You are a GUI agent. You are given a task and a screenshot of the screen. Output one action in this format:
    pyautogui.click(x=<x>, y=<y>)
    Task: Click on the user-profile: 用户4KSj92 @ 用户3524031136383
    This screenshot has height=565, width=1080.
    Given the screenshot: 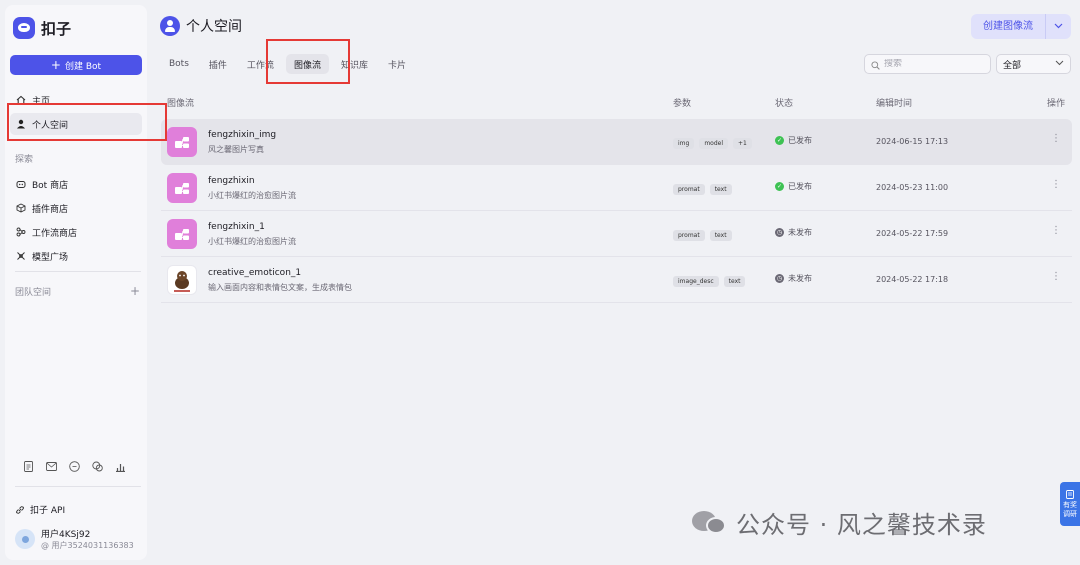 What is the action you would take?
    pyautogui.click(x=74, y=539)
    